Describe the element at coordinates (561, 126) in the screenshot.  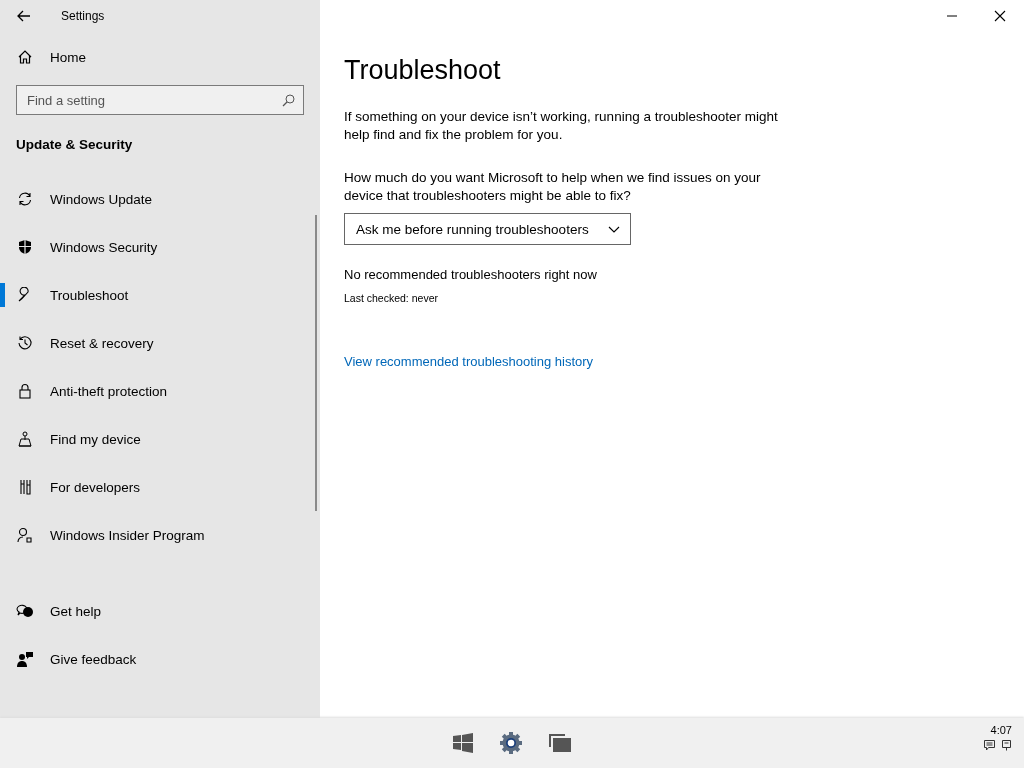
I see `intro-text: If something on your device isn’t working, running a troubleshooter might help find and fix the problem for you.` at that location.